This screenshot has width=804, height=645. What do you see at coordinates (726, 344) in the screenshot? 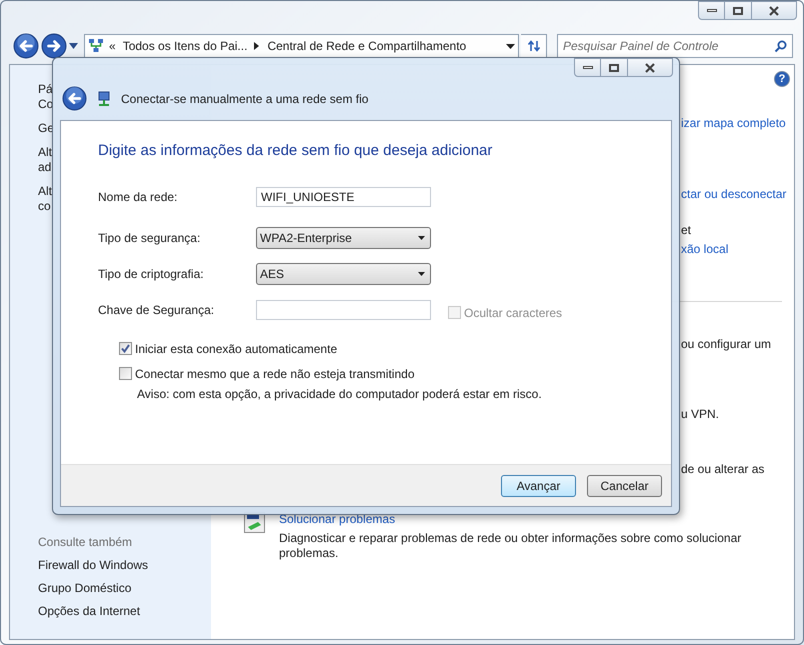
I see `description-text: ou configurar um` at bounding box center [726, 344].